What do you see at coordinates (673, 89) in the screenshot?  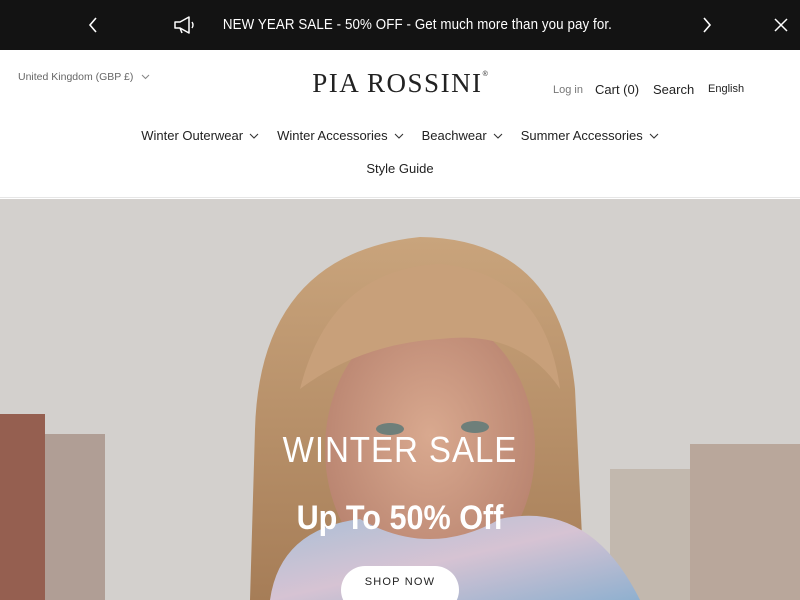 I see `search-link: Search` at bounding box center [673, 89].